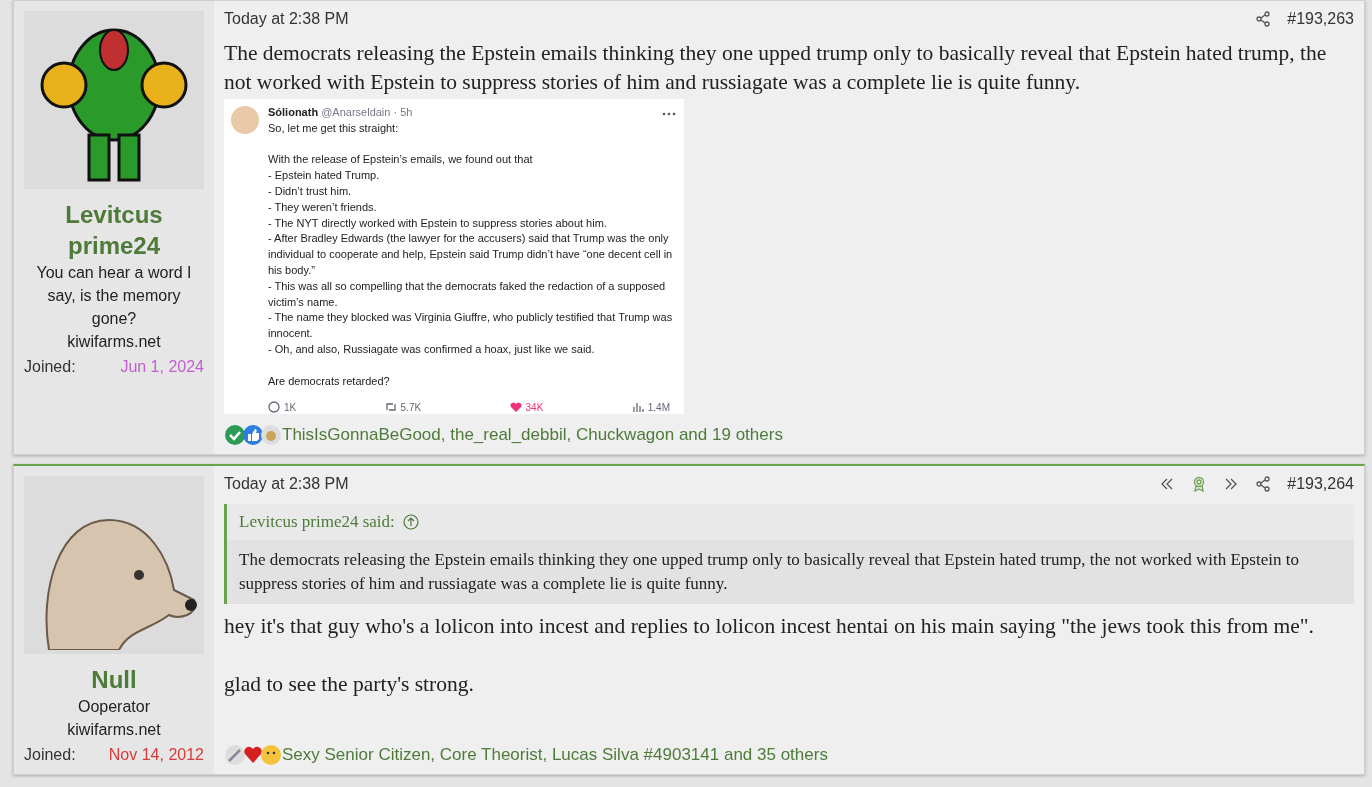 This screenshot has height=787, width=1372. Describe the element at coordinates (411, 407) in the screenshot. I see `tweet-stat: 5.7K` at that location.